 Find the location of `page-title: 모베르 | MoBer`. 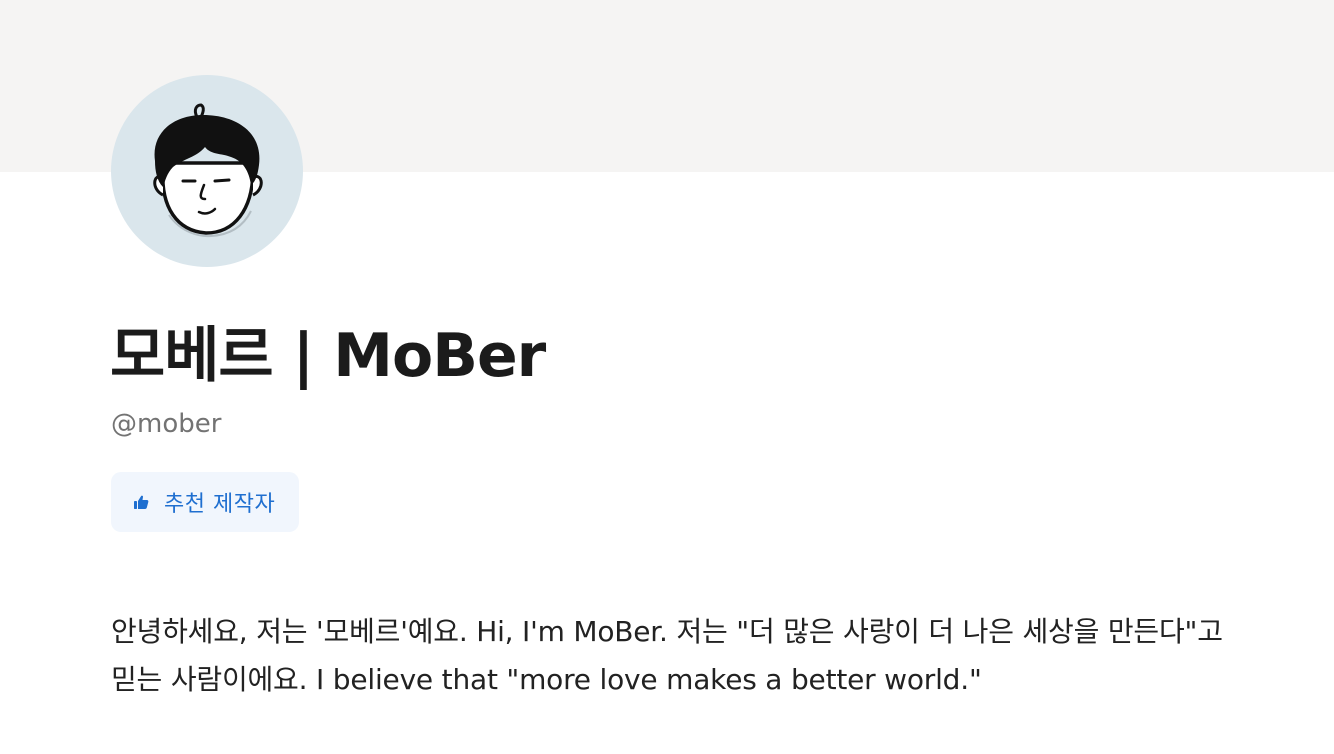

page-title: 모베르 | MoBer is located at coordinates (328, 356).